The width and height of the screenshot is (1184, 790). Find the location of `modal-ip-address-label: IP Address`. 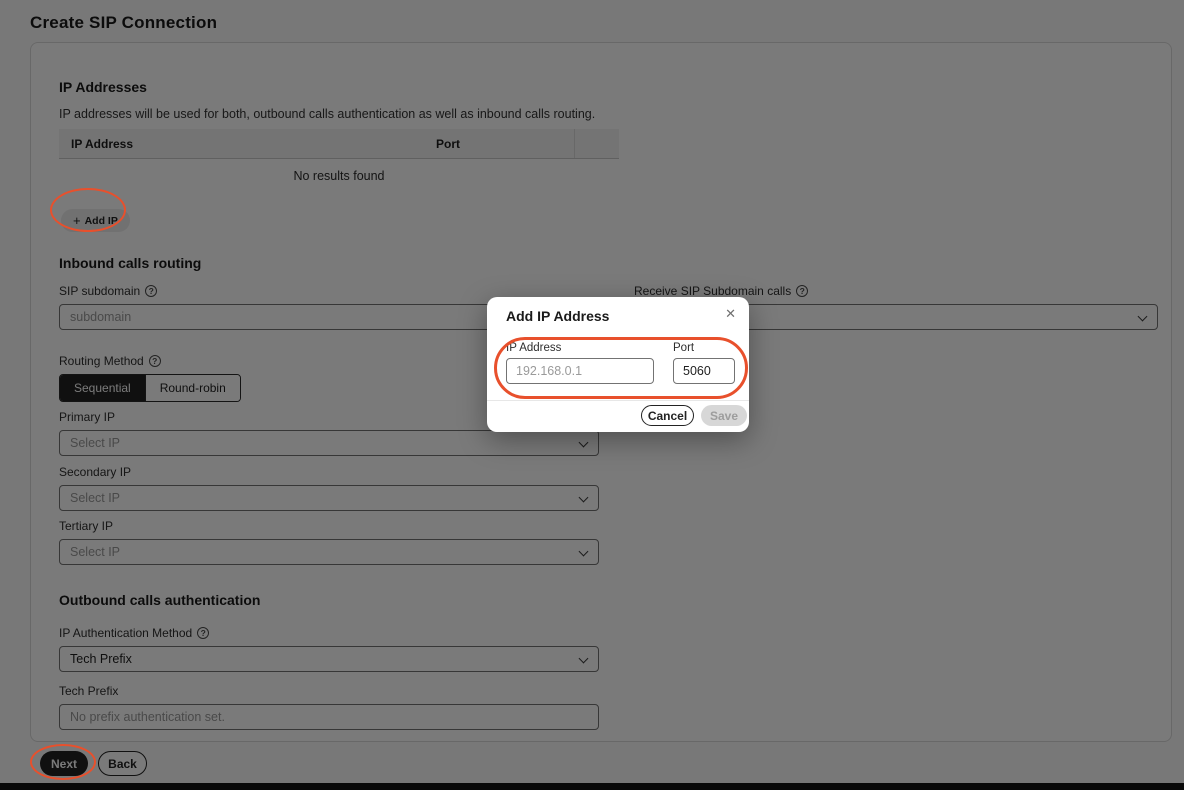

modal-ip-address-label: IP Address is located at coordinates (534, 348).